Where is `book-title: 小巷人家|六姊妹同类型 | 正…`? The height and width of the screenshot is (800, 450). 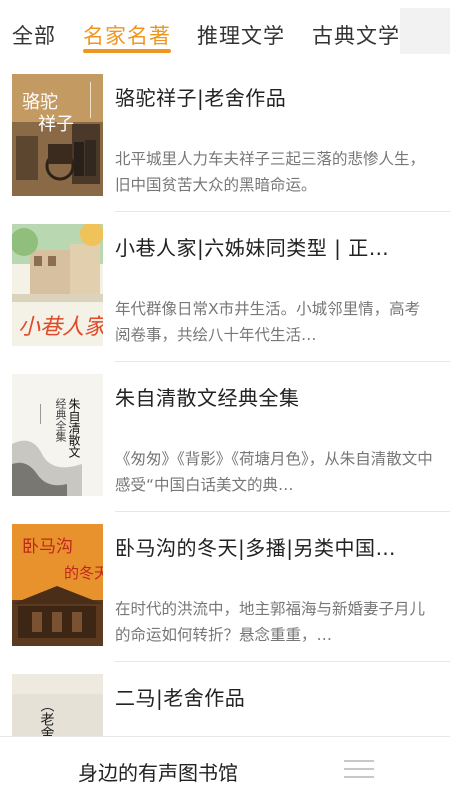 book-title: 小巷人家|六姊妹同类型 | 正… is located at coordinates (265, 246).